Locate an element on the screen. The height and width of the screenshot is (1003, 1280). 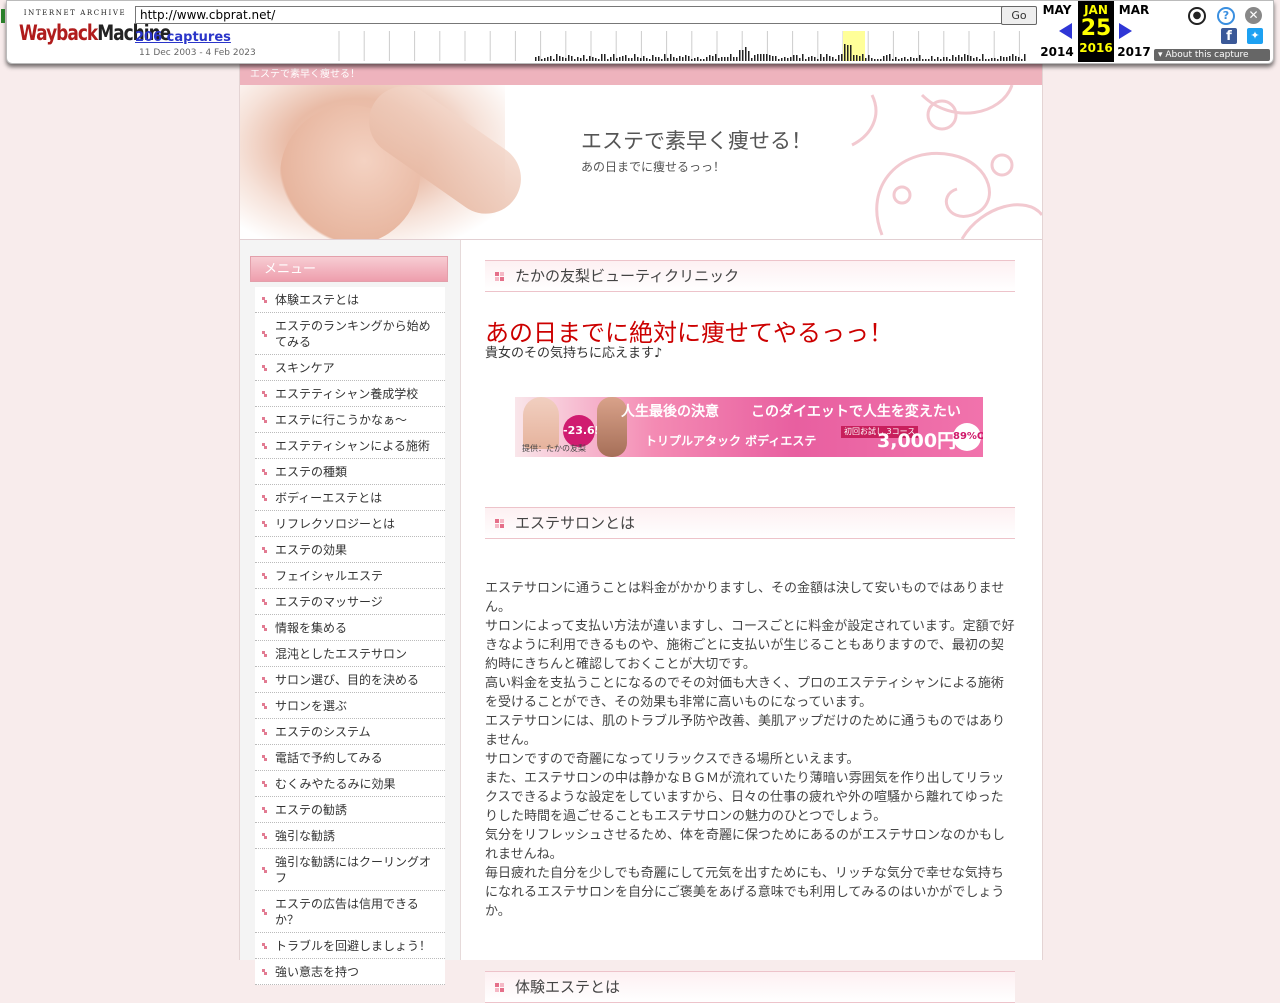
header-swirl-ornament is located at coordinates (946, 162).